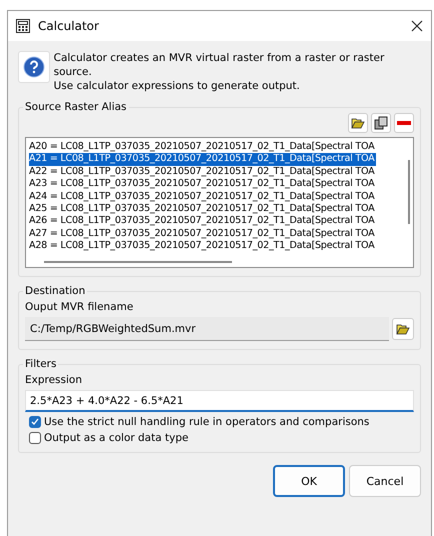  Describe the element at coordinates (23, 26) in the screenshot. I see `calculator-icon` at that location.